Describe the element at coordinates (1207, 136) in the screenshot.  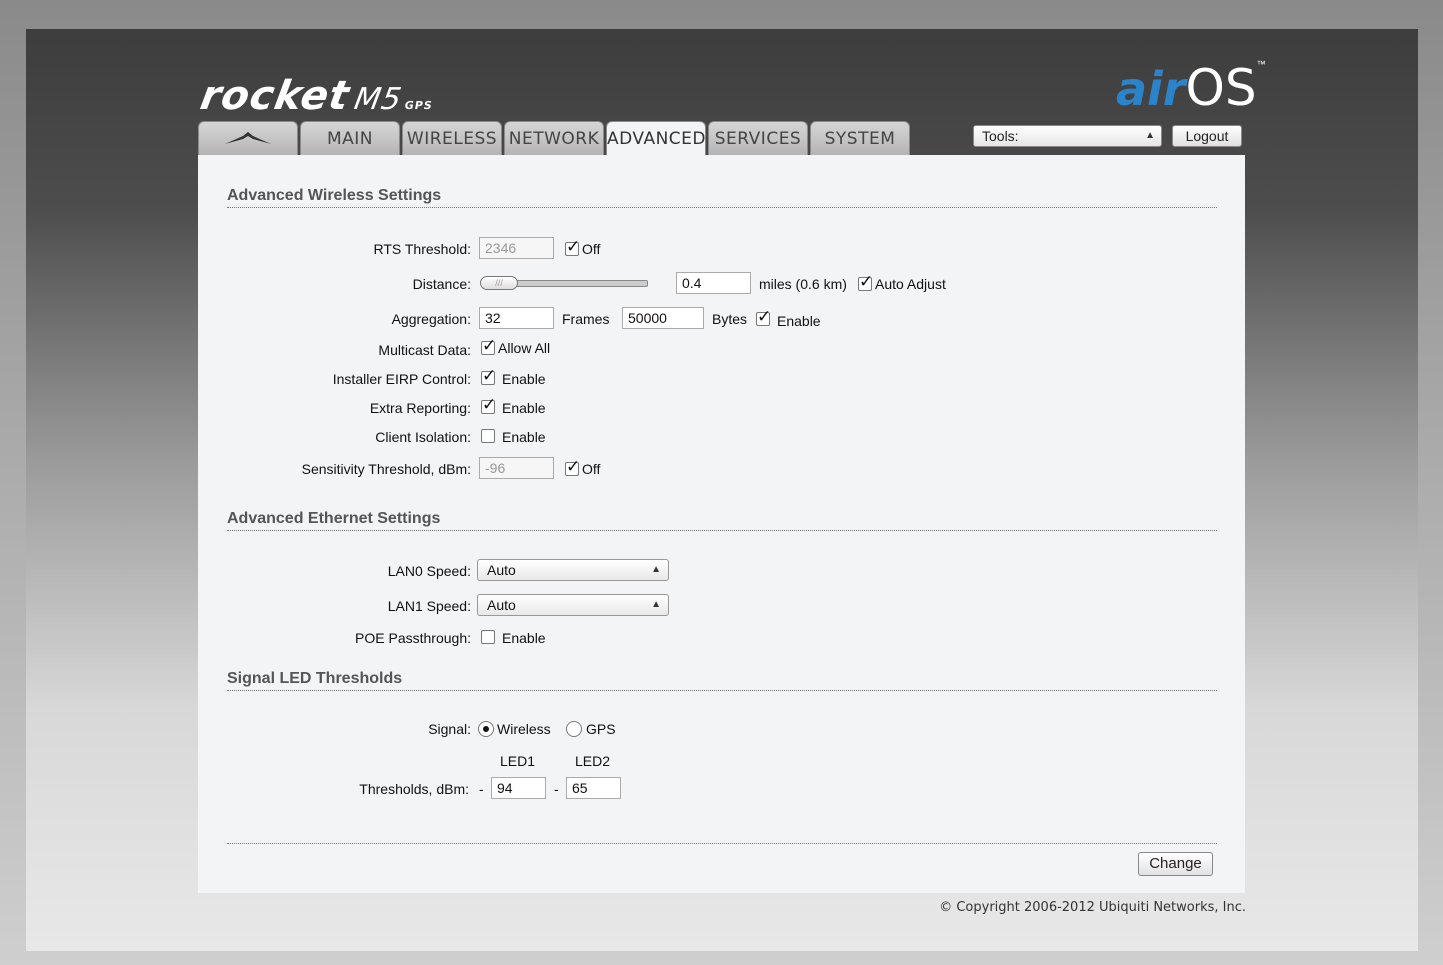
I see `logout-button: Logout` at that location.